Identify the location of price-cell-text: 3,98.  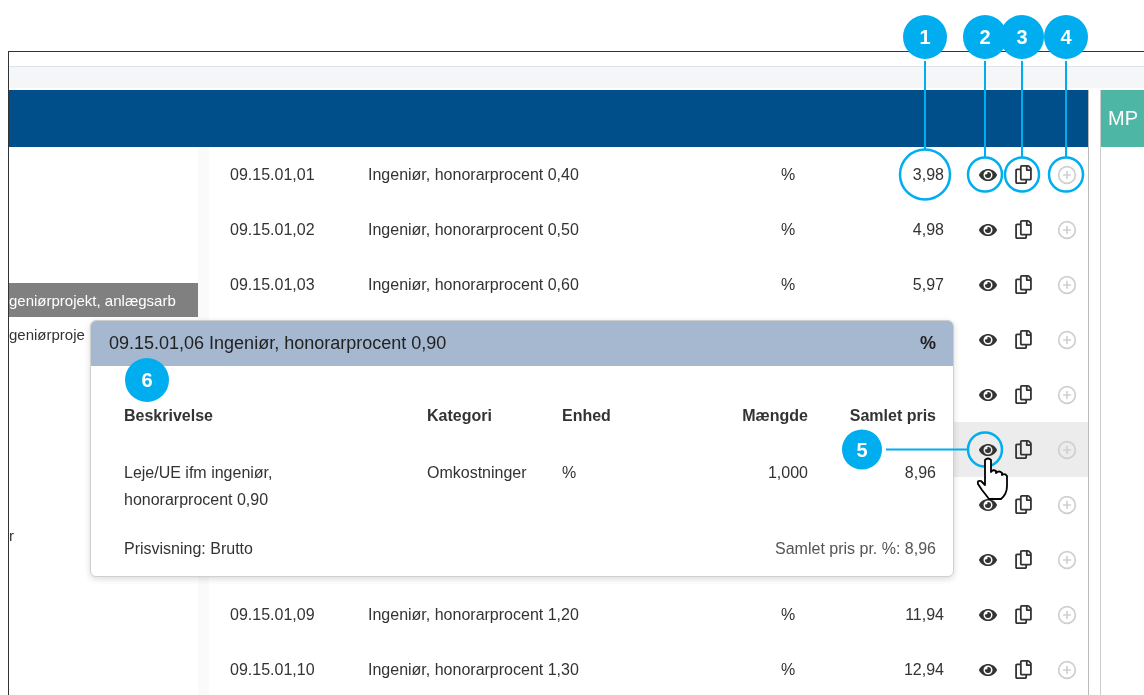
(927, 174).